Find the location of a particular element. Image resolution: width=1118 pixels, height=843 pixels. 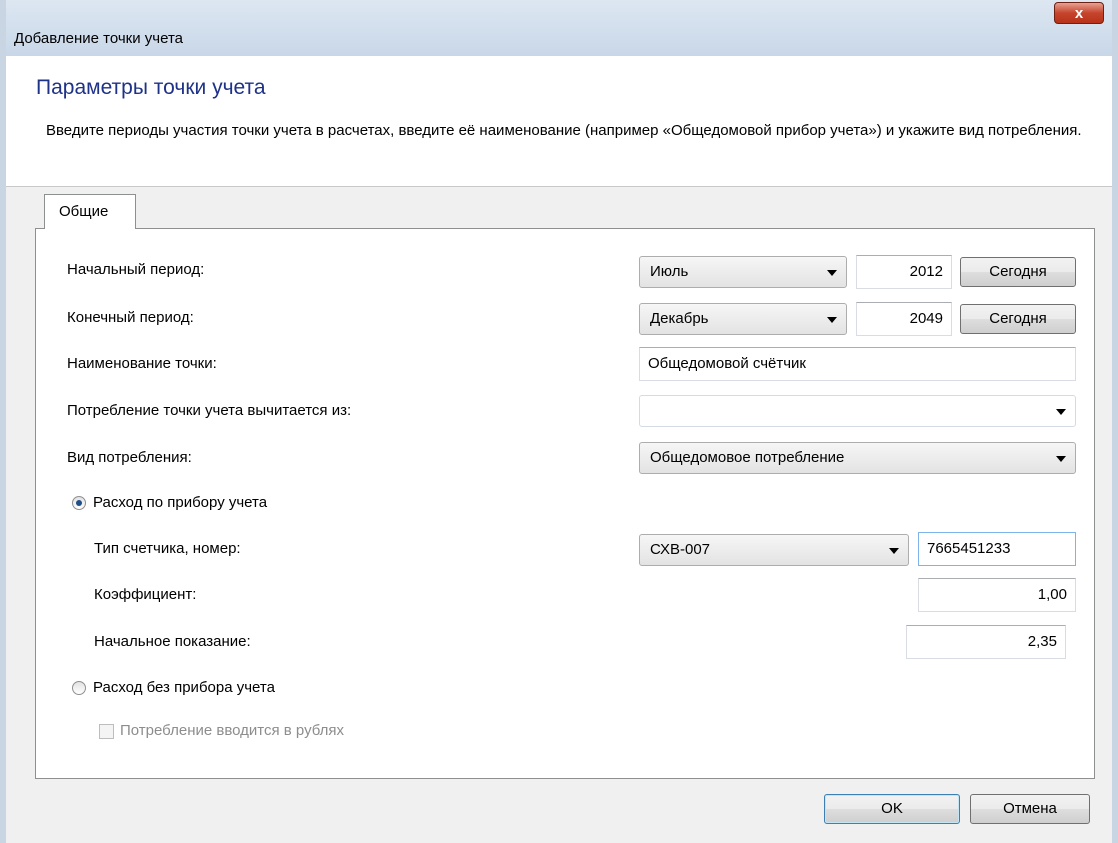

close-button: x is located at coordinates (1079, 13).